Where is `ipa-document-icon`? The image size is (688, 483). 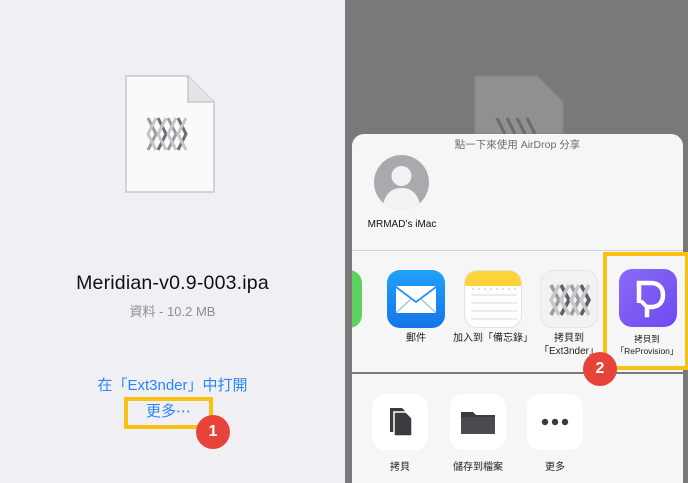
ipa-document-icon is located at coordinates (170, 134).